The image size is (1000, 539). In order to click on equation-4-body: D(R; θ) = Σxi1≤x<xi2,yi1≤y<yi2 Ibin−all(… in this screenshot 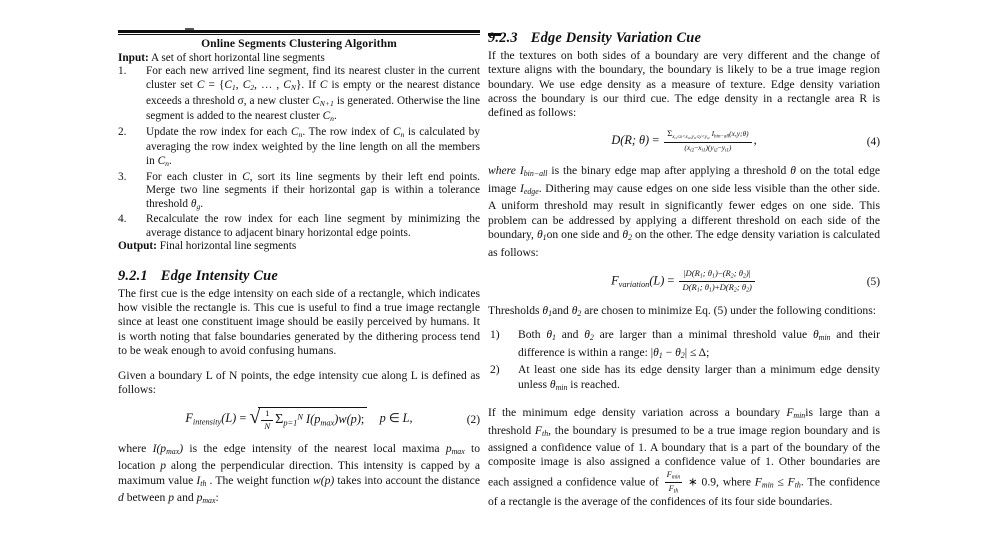, I will do `click(684, 141)`.